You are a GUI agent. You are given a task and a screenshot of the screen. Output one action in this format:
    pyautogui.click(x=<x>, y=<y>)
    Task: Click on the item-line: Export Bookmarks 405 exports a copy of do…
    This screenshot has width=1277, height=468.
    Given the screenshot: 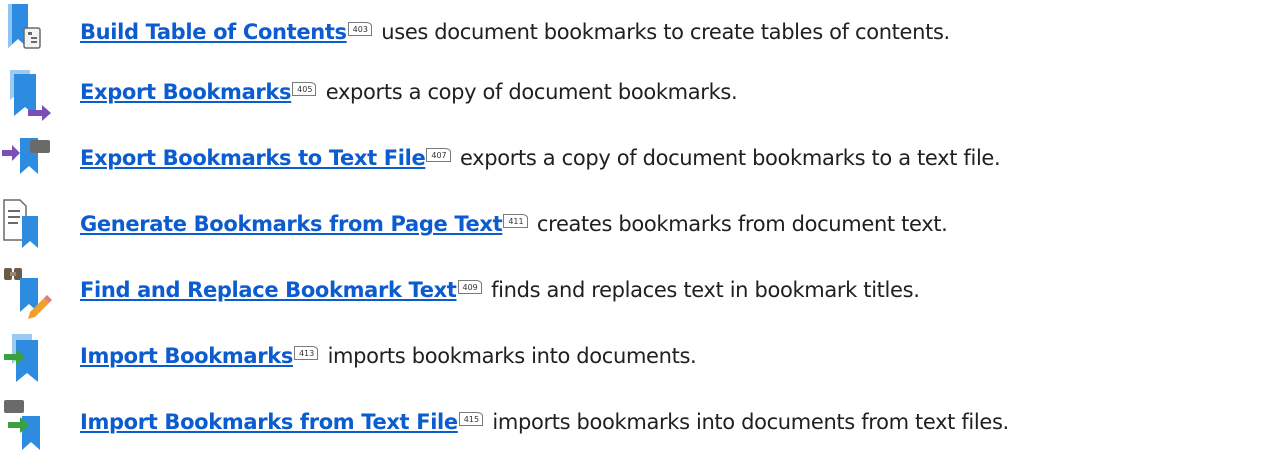 What is the action you would take?
    pyautogui.click(x=409, y=92)
    